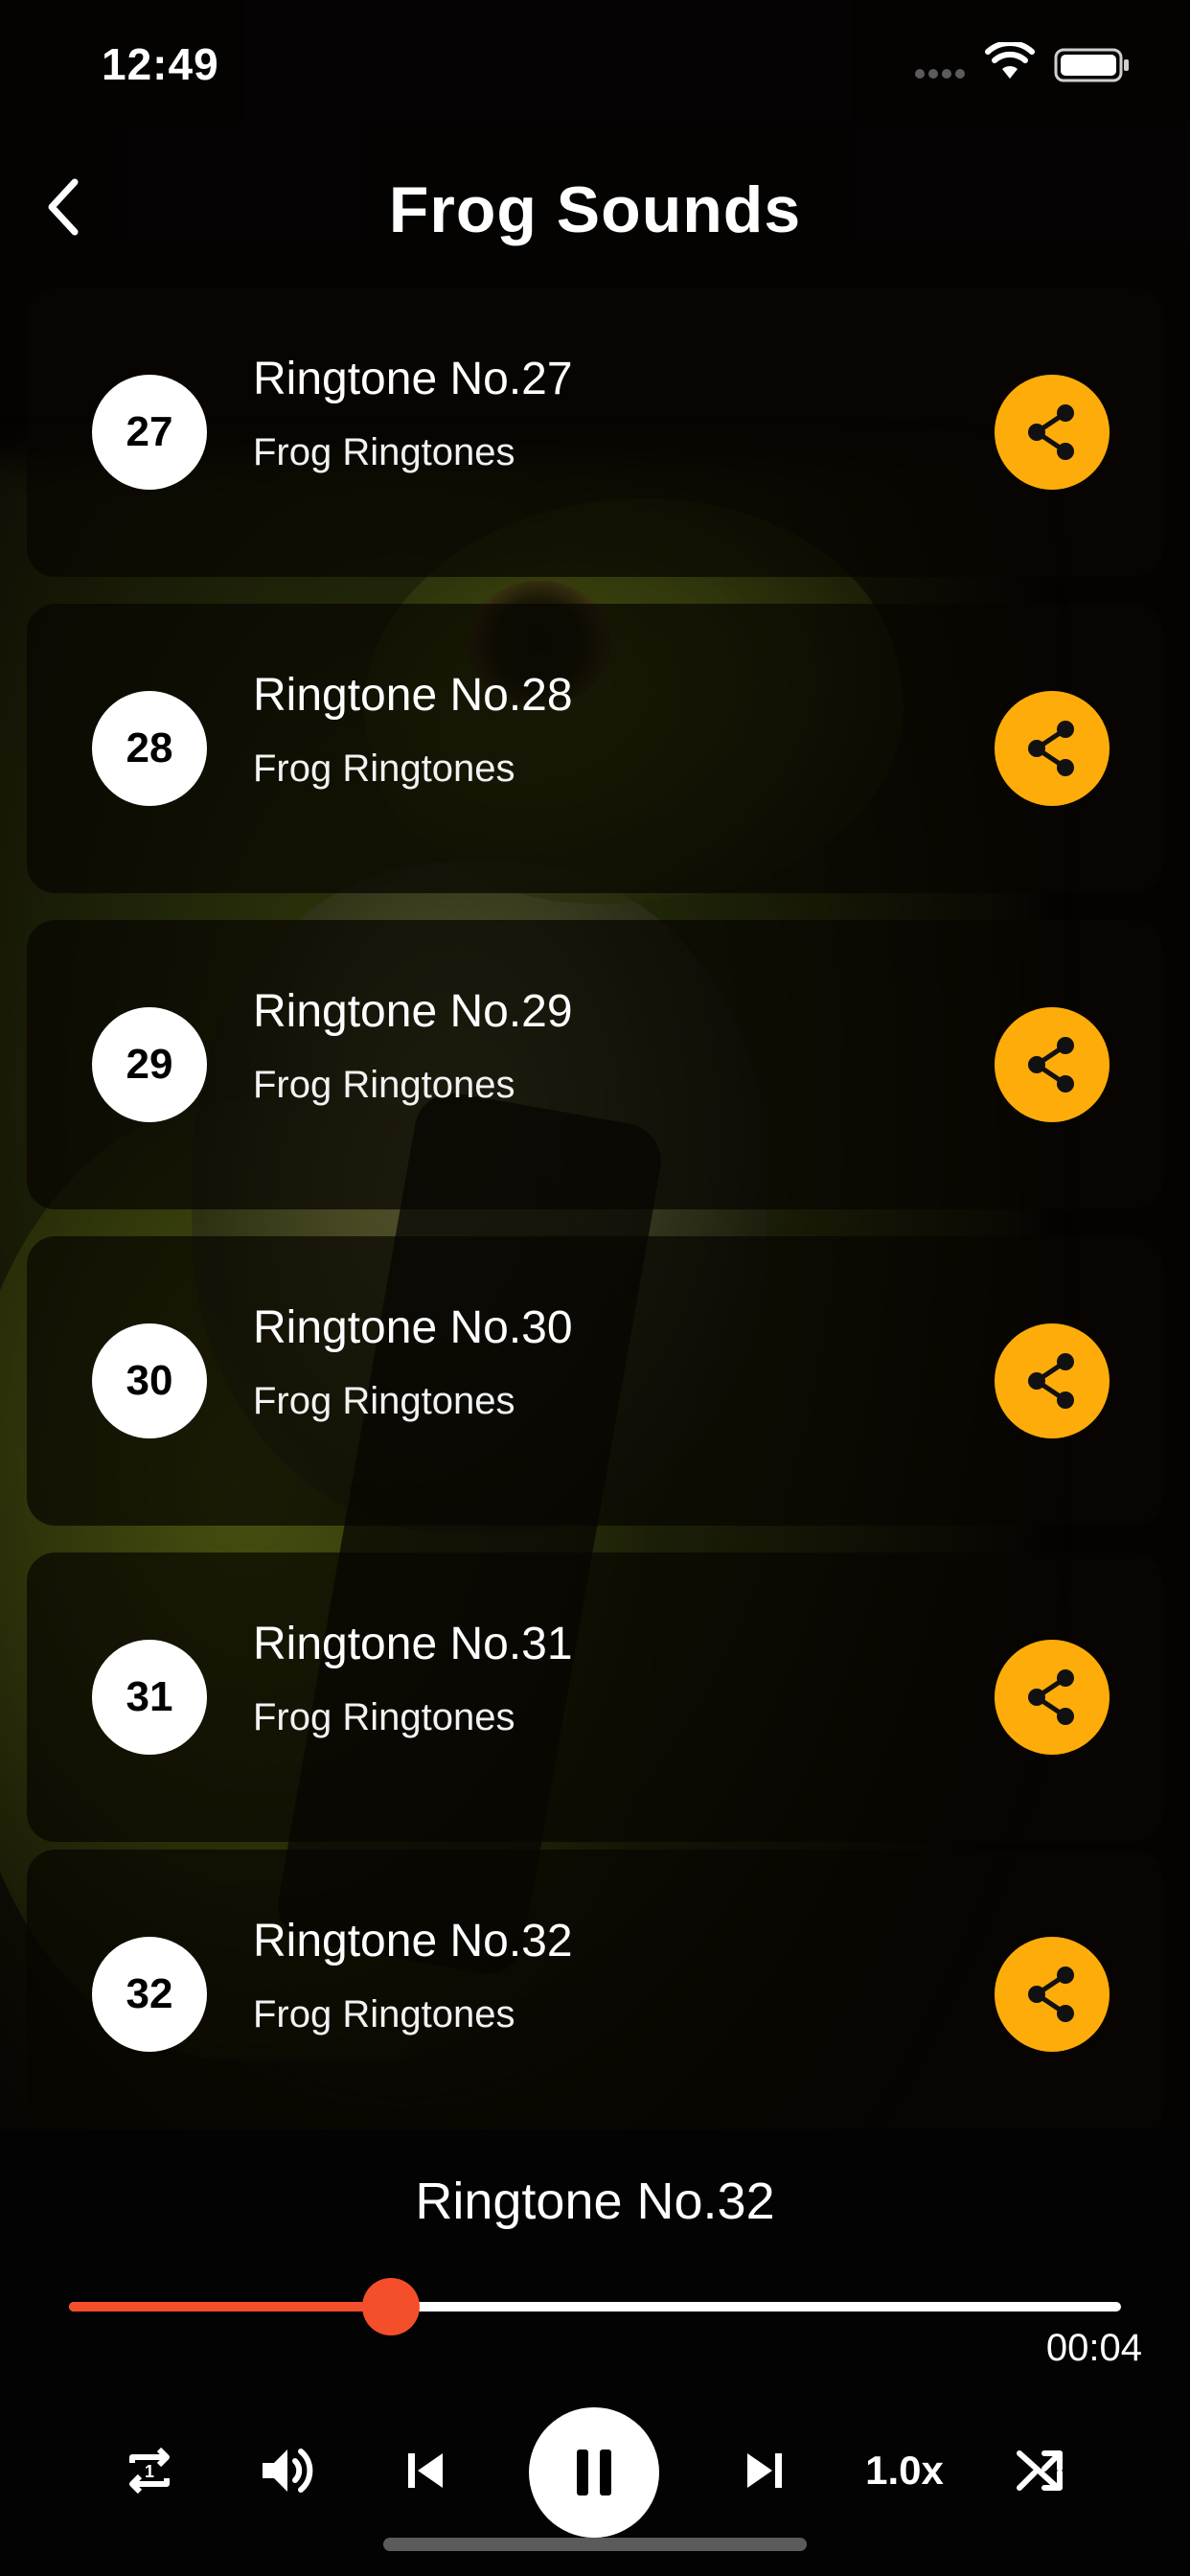 The width and height of the screenshot is (1190, 2576). Describe the element at coordinates (150, 1697) in the screenshot. I see `ringtone-number-badge: 31` at that location.